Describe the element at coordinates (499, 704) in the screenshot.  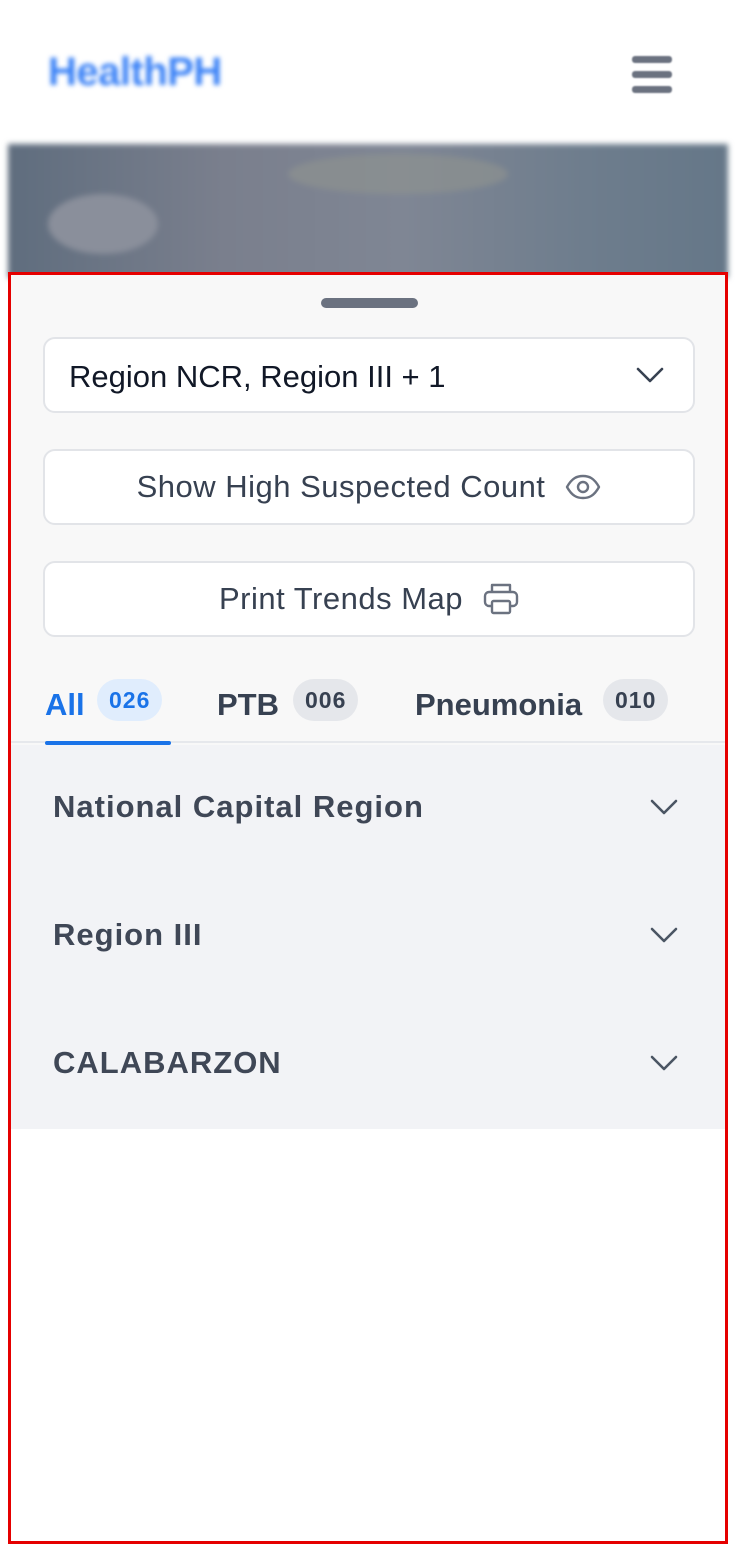
I see `tab-label: Pneumonia` at that location.